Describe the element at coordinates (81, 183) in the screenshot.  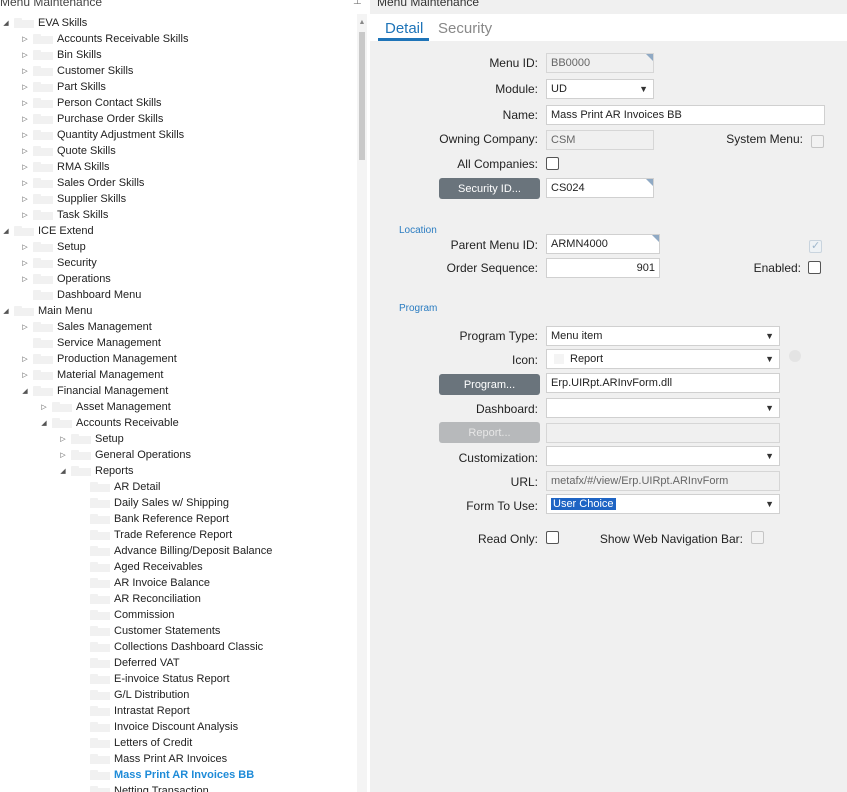
I see `tree-item: ▷ Sales Order Skills` at that location.